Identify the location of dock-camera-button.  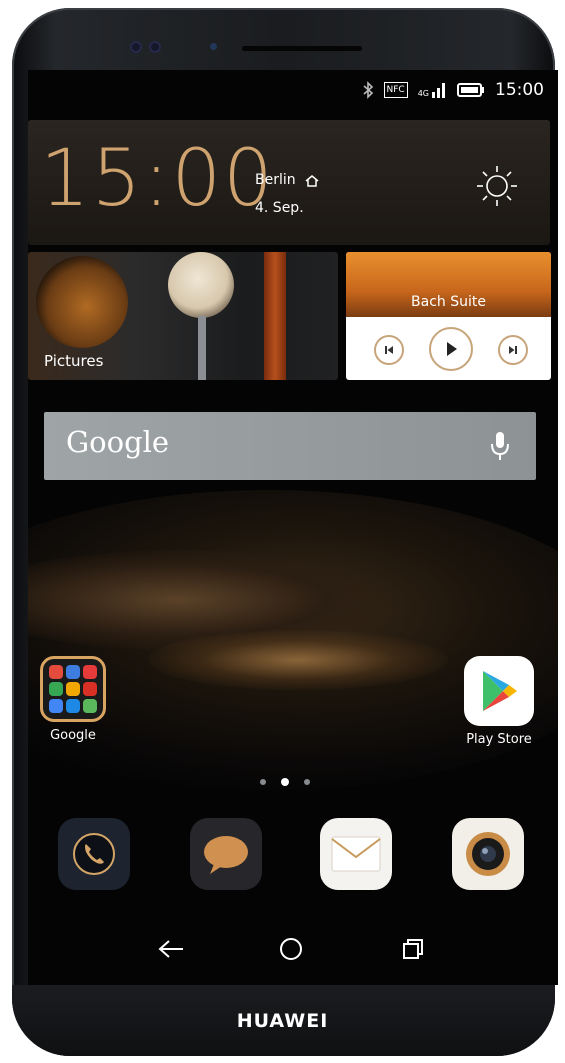
(488, 854).